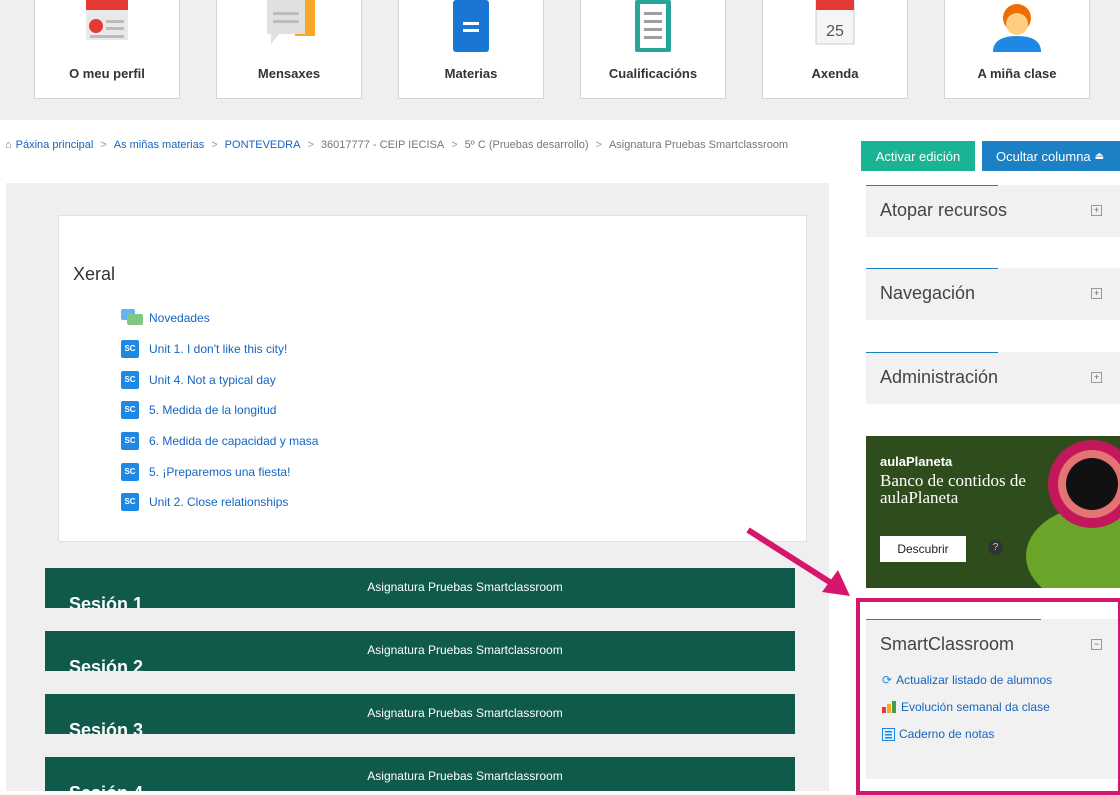  Describe the element at coordinates (953, 489) in the screenshot. I see `promo-text: Banco de contidos de aulaPlaneta` at that location.